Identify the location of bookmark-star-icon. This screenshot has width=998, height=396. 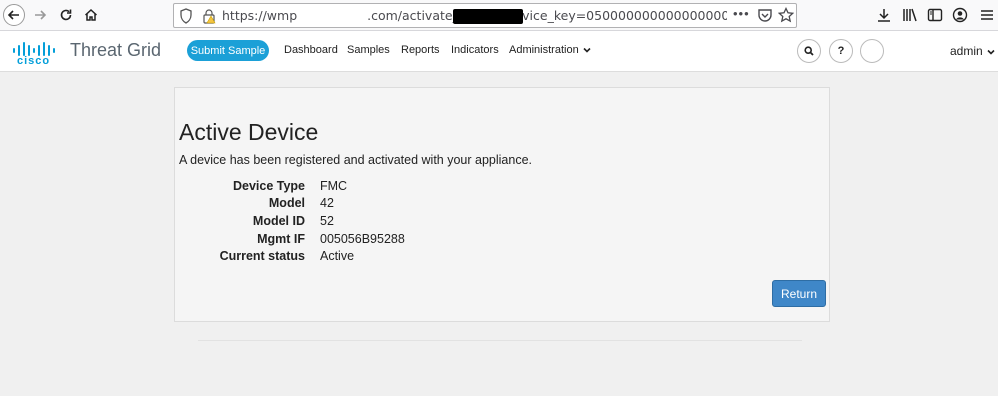
(786, 15).